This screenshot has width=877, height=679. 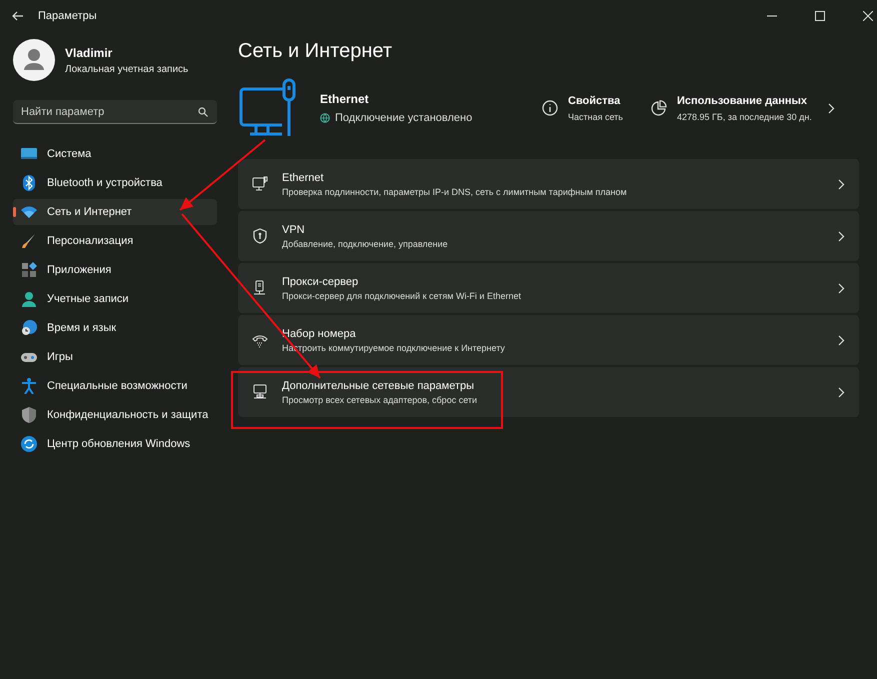 What do you see at coordinates (115, 154) in the screenshot?
I see `sidebar-item: Система` at bounding box center [115, 154].